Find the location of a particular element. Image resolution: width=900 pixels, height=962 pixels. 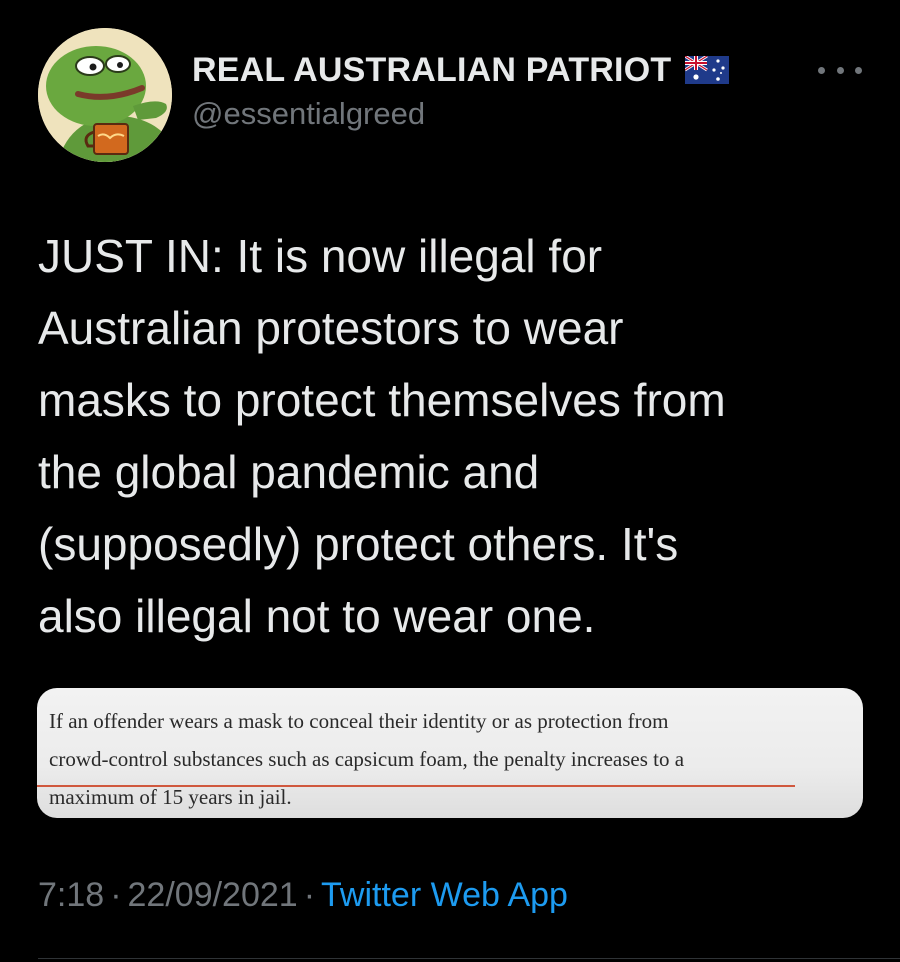

frog-avatar-icon is located at coordinates (105, 95).